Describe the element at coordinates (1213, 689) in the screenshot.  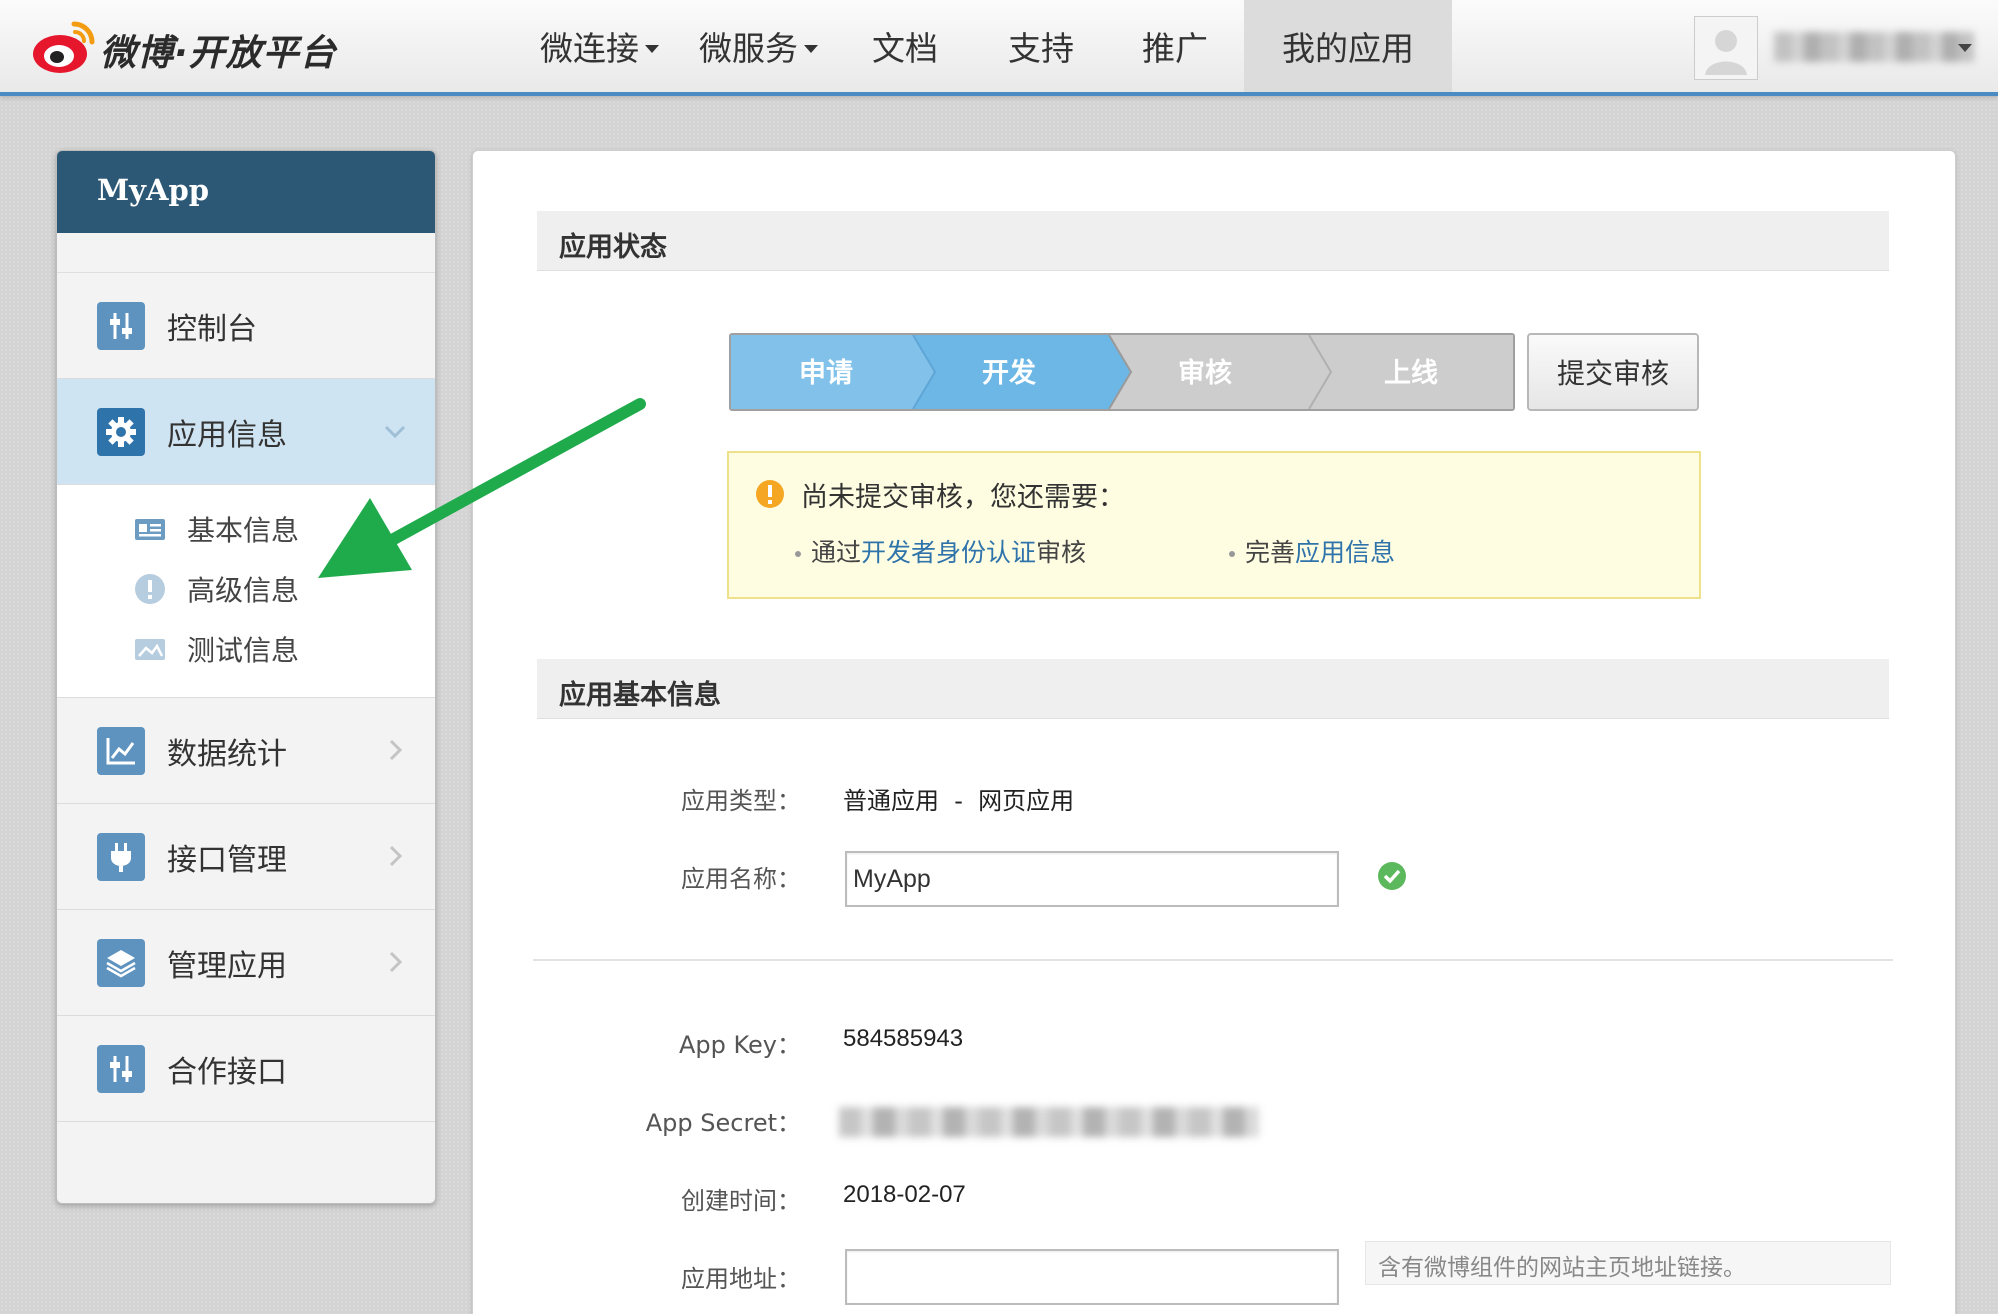
I see `section-title-basic-info: 应用基本信息` at that location.